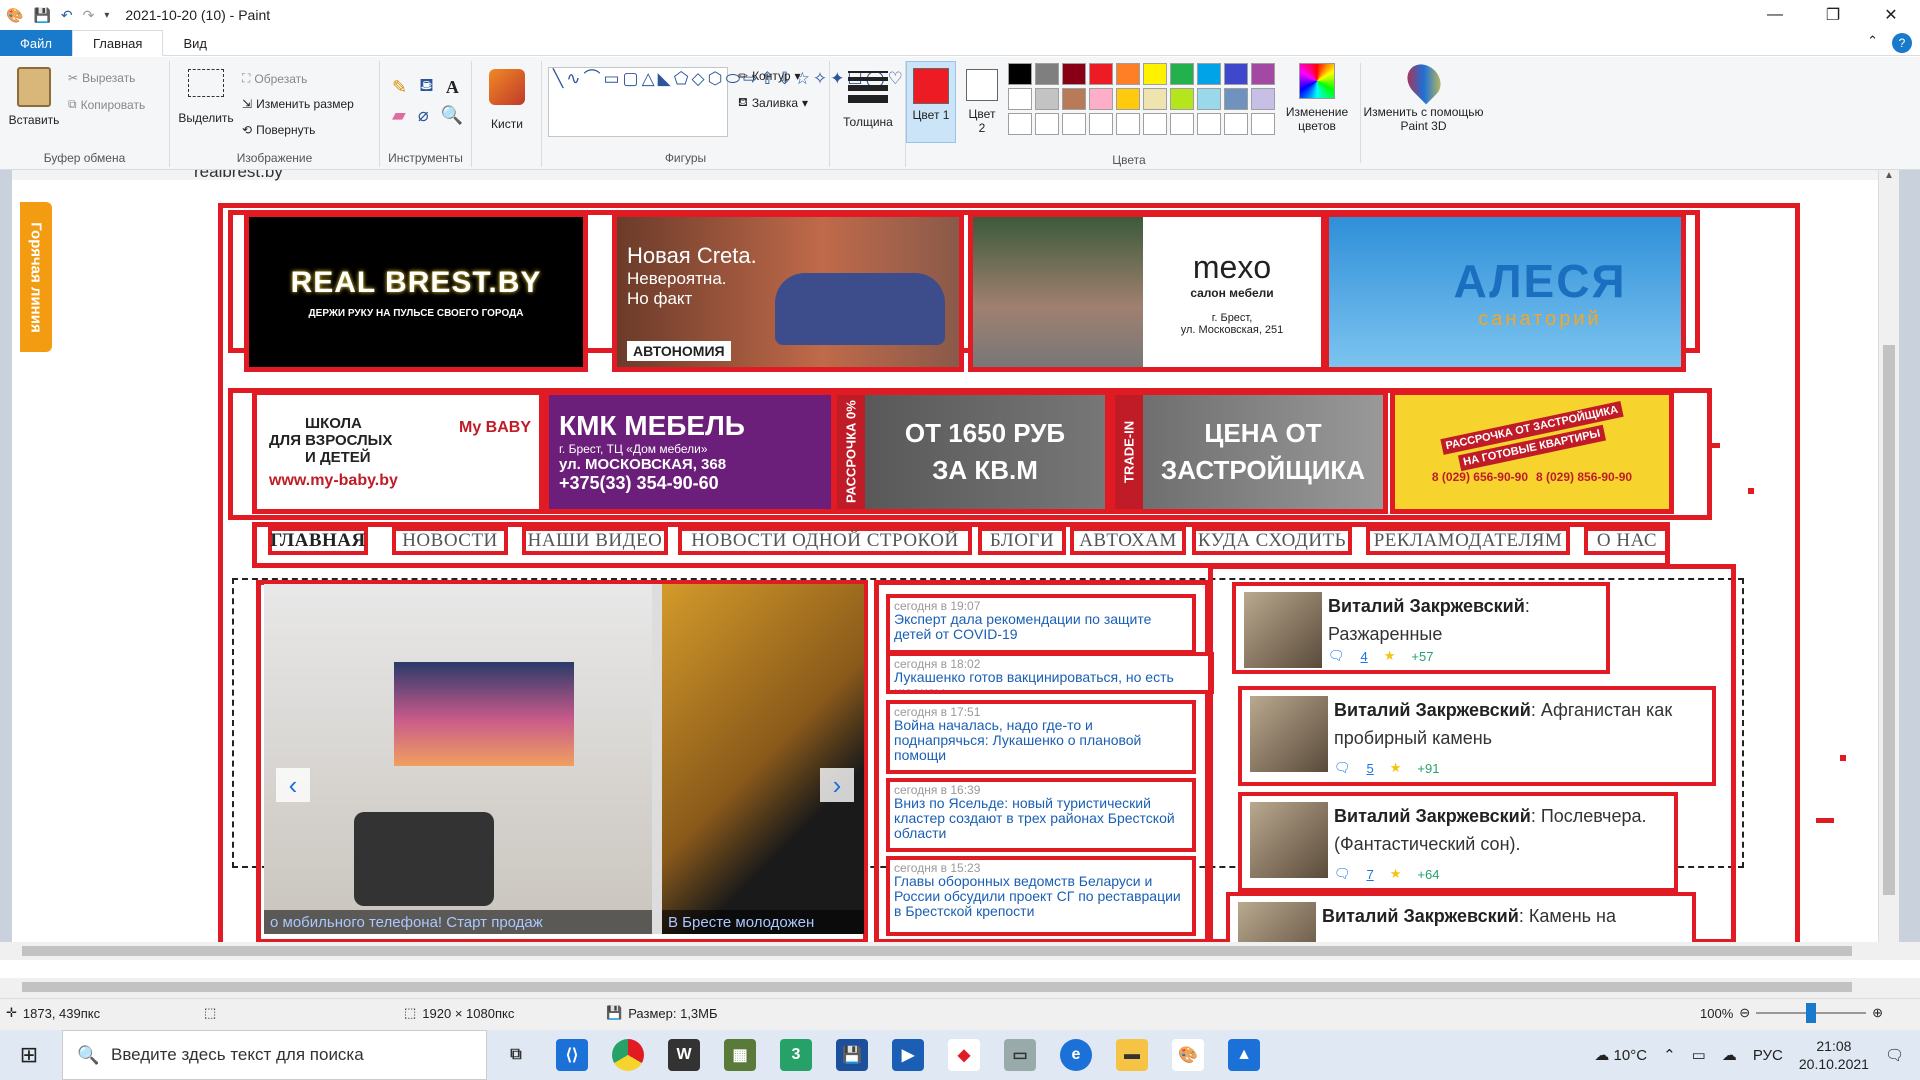  Describe the element at coordinates (458, 922) in the screenshot. I see `slide-caption-1: о мобильного телефона! Старт продаж` at that location.